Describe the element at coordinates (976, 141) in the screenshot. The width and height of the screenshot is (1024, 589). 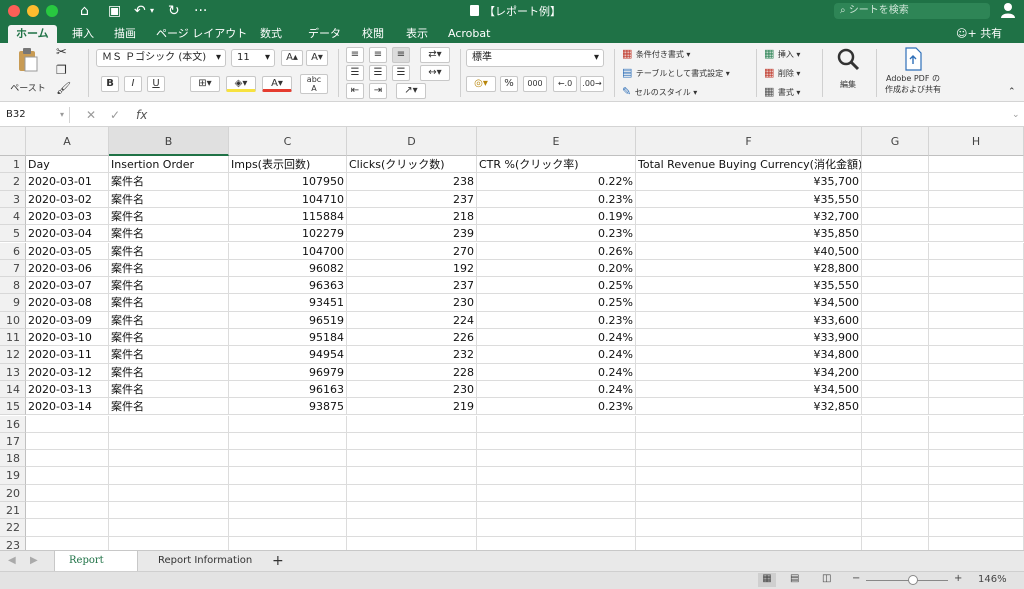
I see `column-header: H` at that location.